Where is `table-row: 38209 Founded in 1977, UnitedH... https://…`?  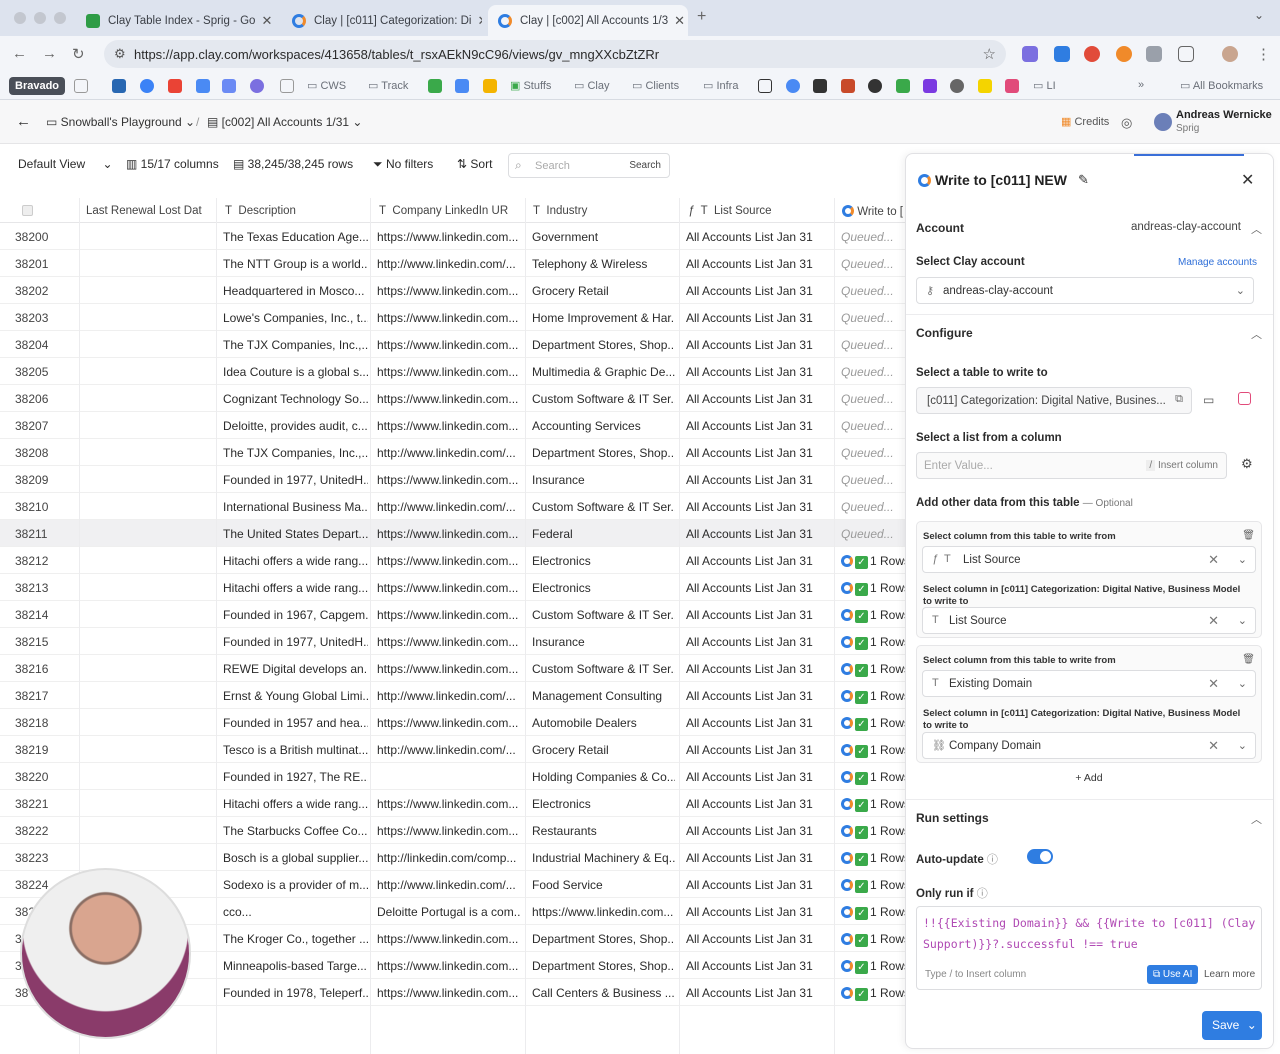
table-row: 38209 Founded in 1977, UnitedH... https://… is located at coordinates (452, 479).